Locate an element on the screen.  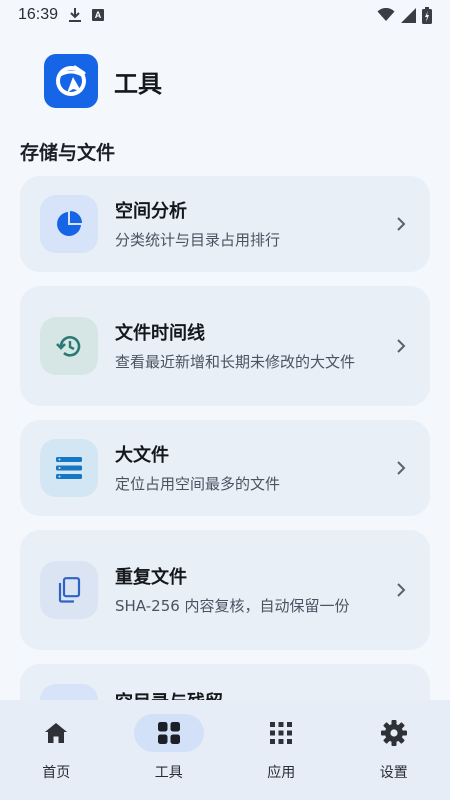
nav-item-home: 首页 is located at coordinates (56, 750).